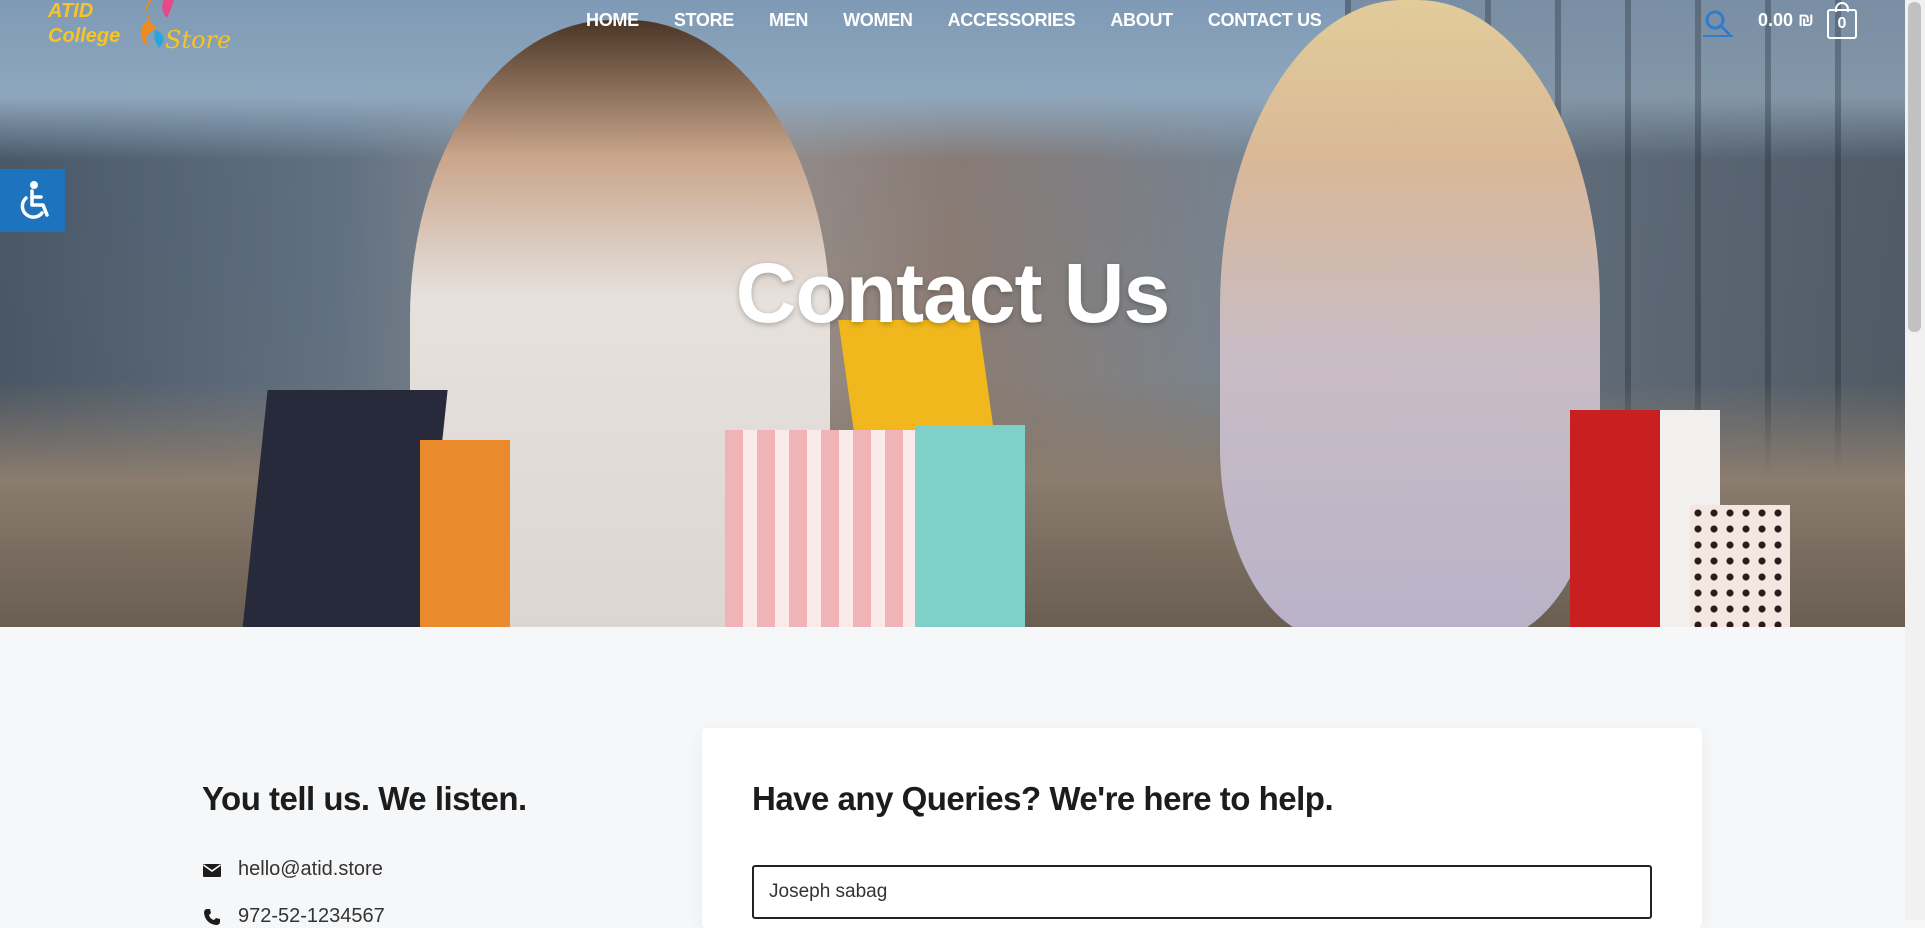 The width and height of the screenshot is (1925, 928). Describe the element at coordinates (1141, 20) in the screenshot. I see `nav-about: ABOUT` at that location.